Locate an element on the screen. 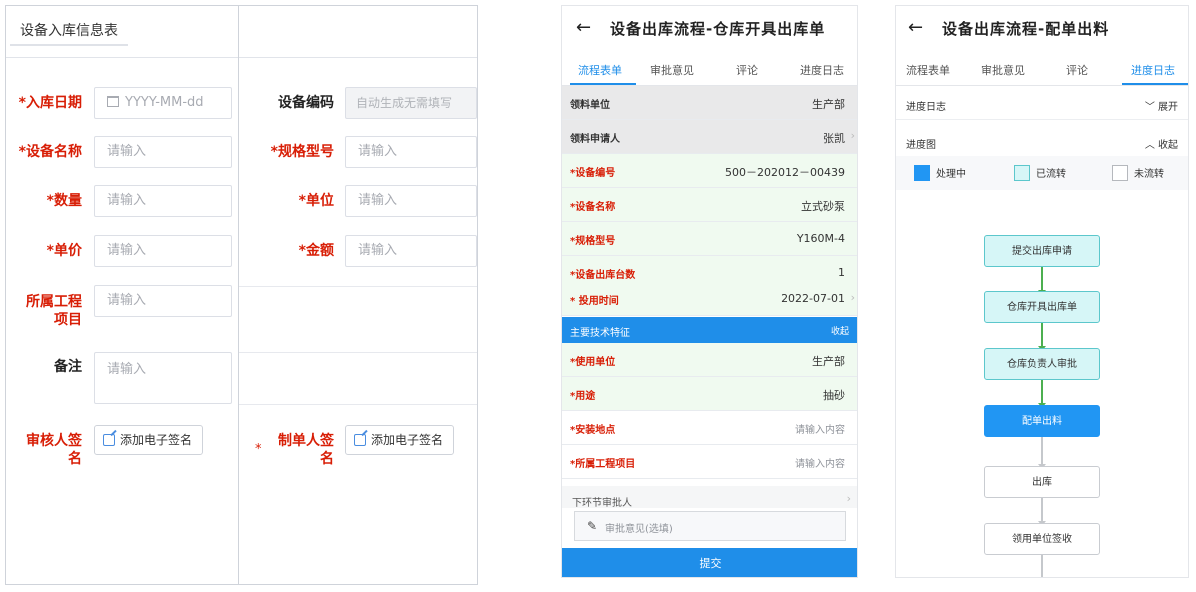 Image resolution: width=1196 pixels, height=592 pixels. calendar-icon is located at coordinates (113, 101).